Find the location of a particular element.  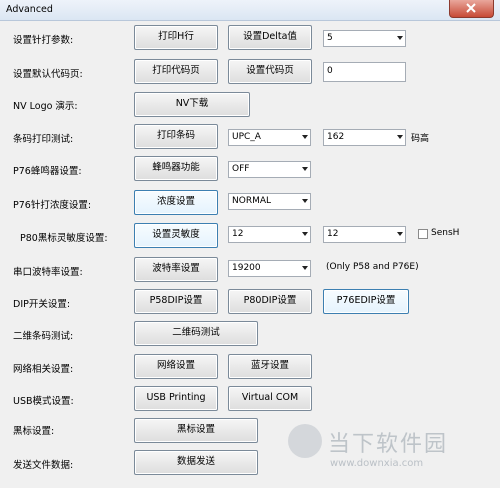

print-codepage-button: 打印代码页 is located at coordinates (176, 71).